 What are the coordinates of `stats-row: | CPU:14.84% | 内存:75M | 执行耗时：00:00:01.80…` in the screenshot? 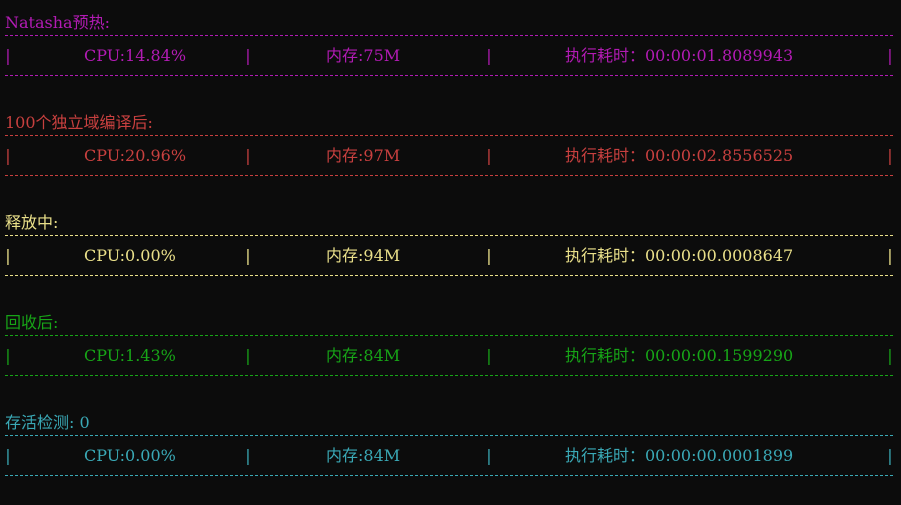 It's located at (450, 56).